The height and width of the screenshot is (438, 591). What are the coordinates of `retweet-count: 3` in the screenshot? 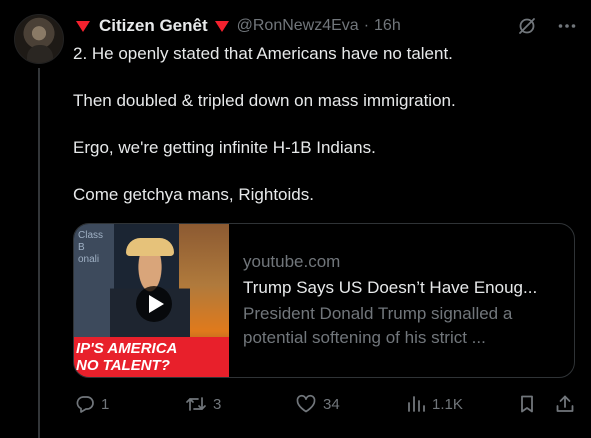 It's located at (217, 404).